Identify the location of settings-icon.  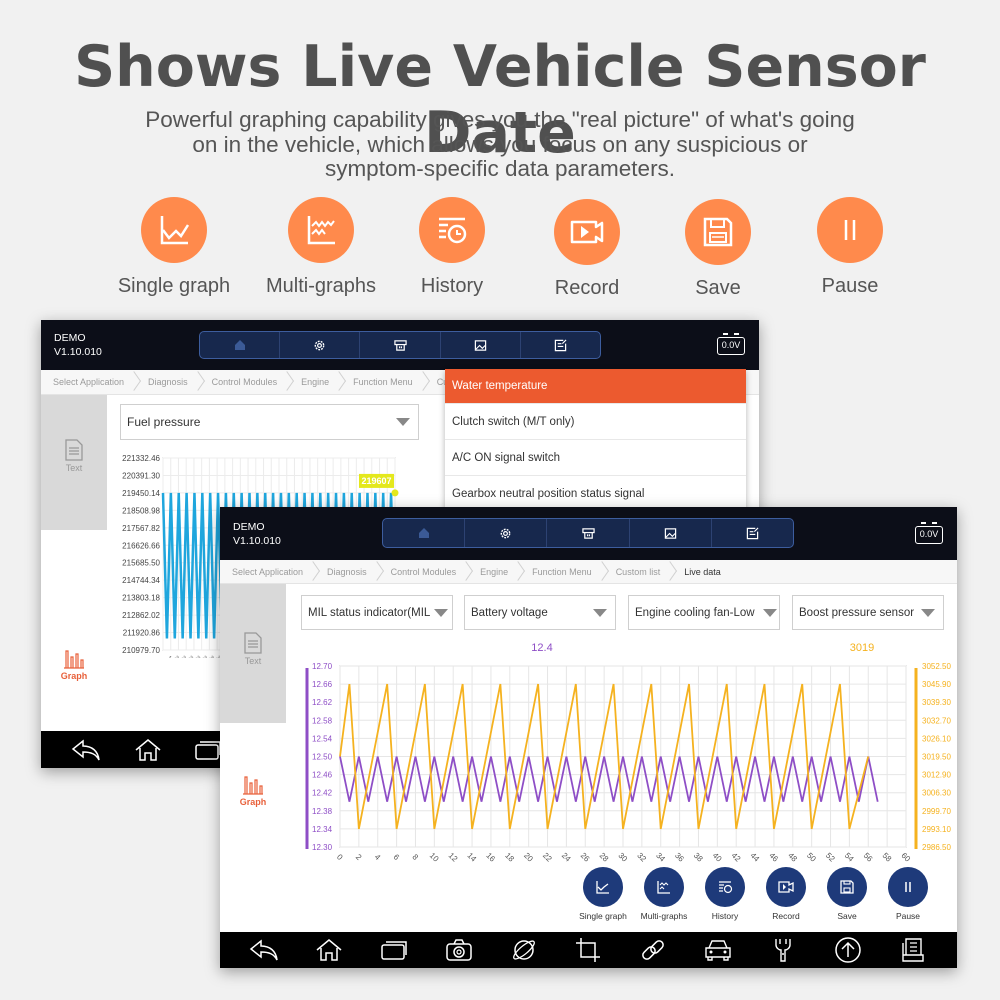
(319, 345).